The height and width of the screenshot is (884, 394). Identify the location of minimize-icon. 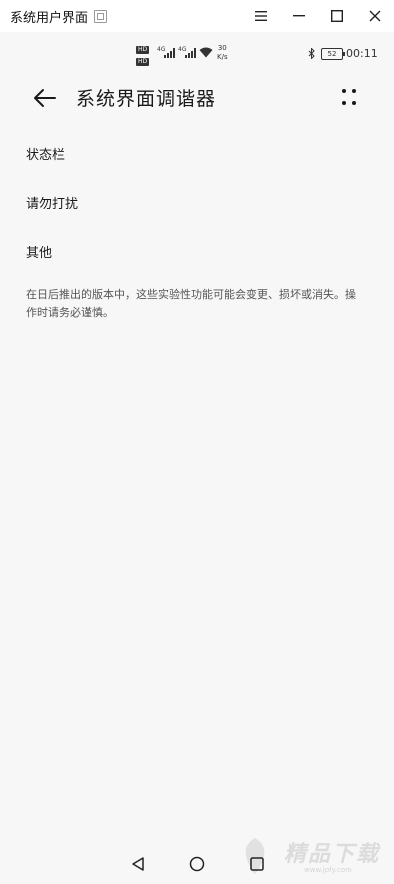
(299, 16).